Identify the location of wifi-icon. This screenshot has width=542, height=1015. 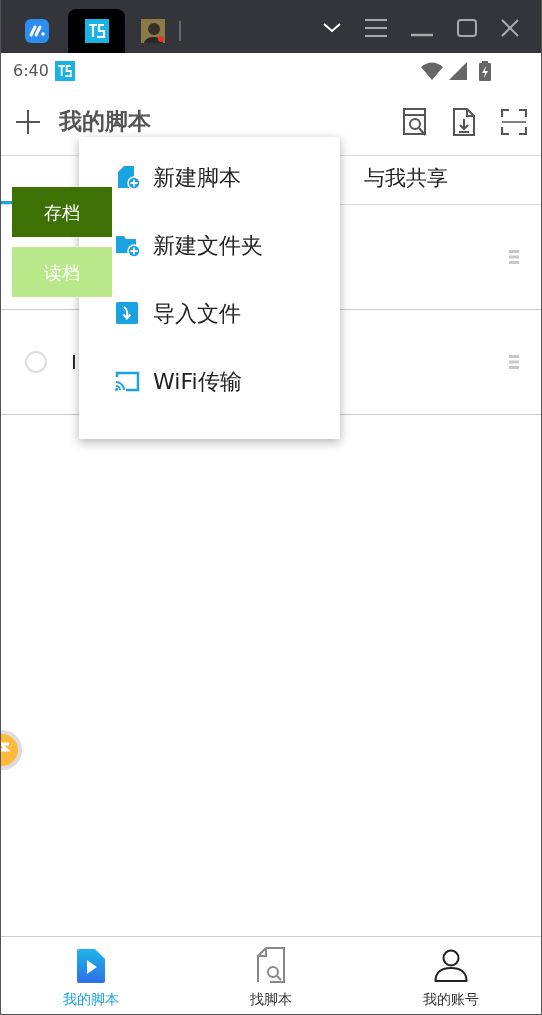
(432, 70).